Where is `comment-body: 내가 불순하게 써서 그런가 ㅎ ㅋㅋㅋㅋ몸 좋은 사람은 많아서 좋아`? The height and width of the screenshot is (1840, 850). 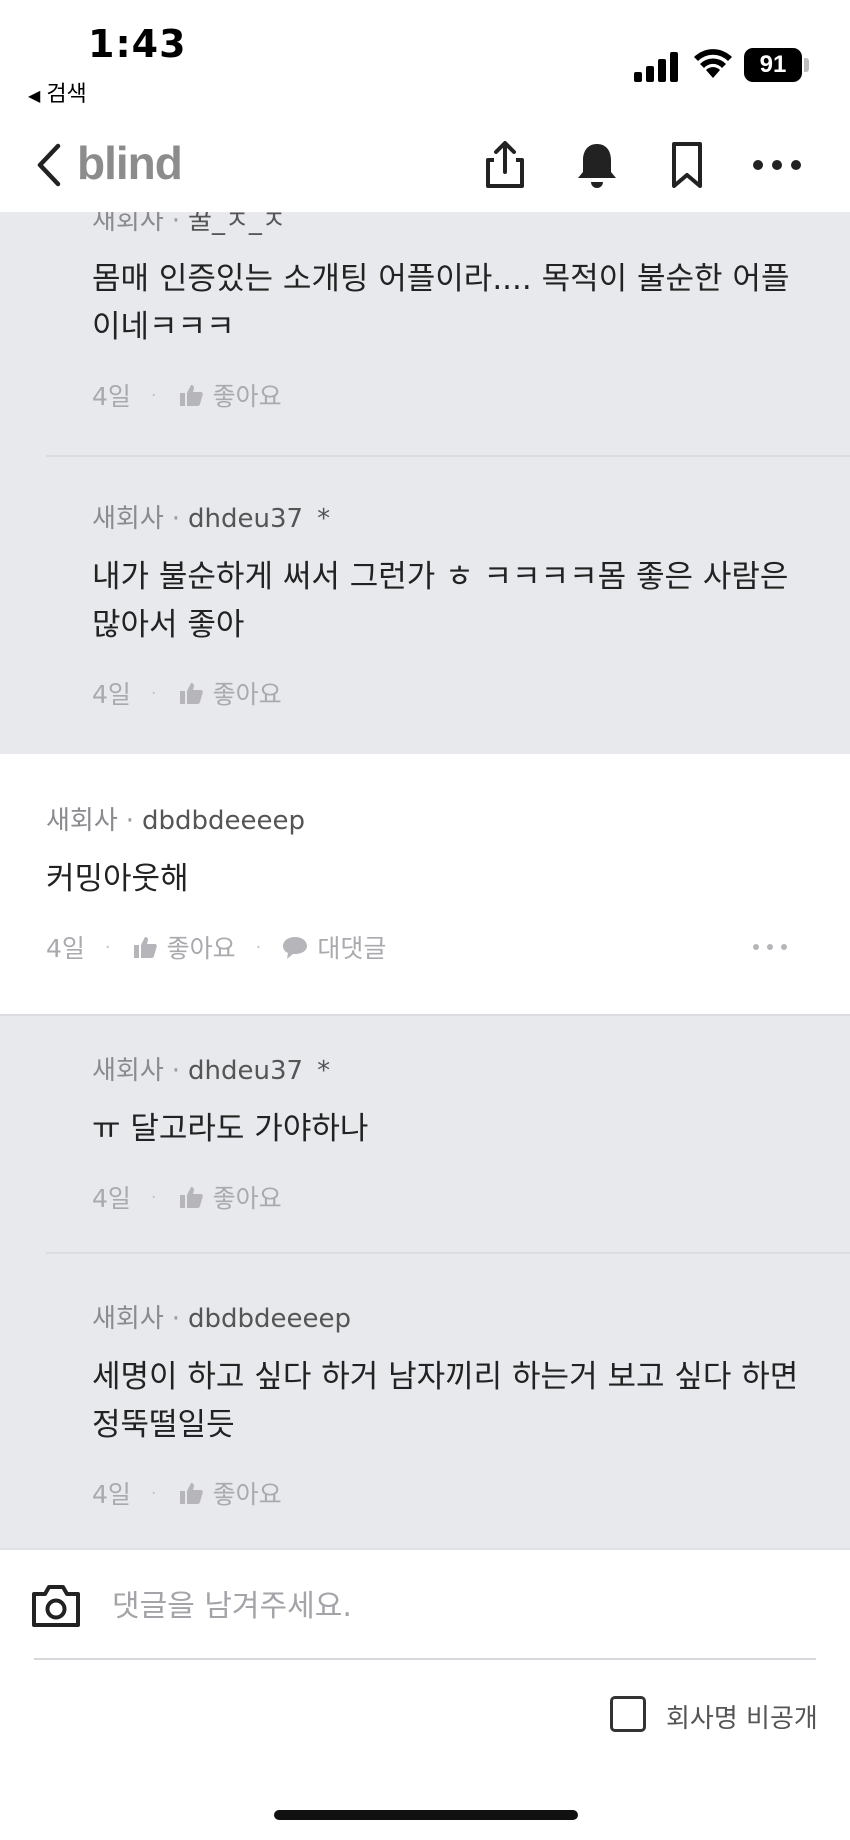 comment-body: 내가 불순하게 써서 그런가 ㅎ ㅋㅋㅋㅋ몸 좋은 사람은 많아서 좋아 is located at coordinates (440, 601).